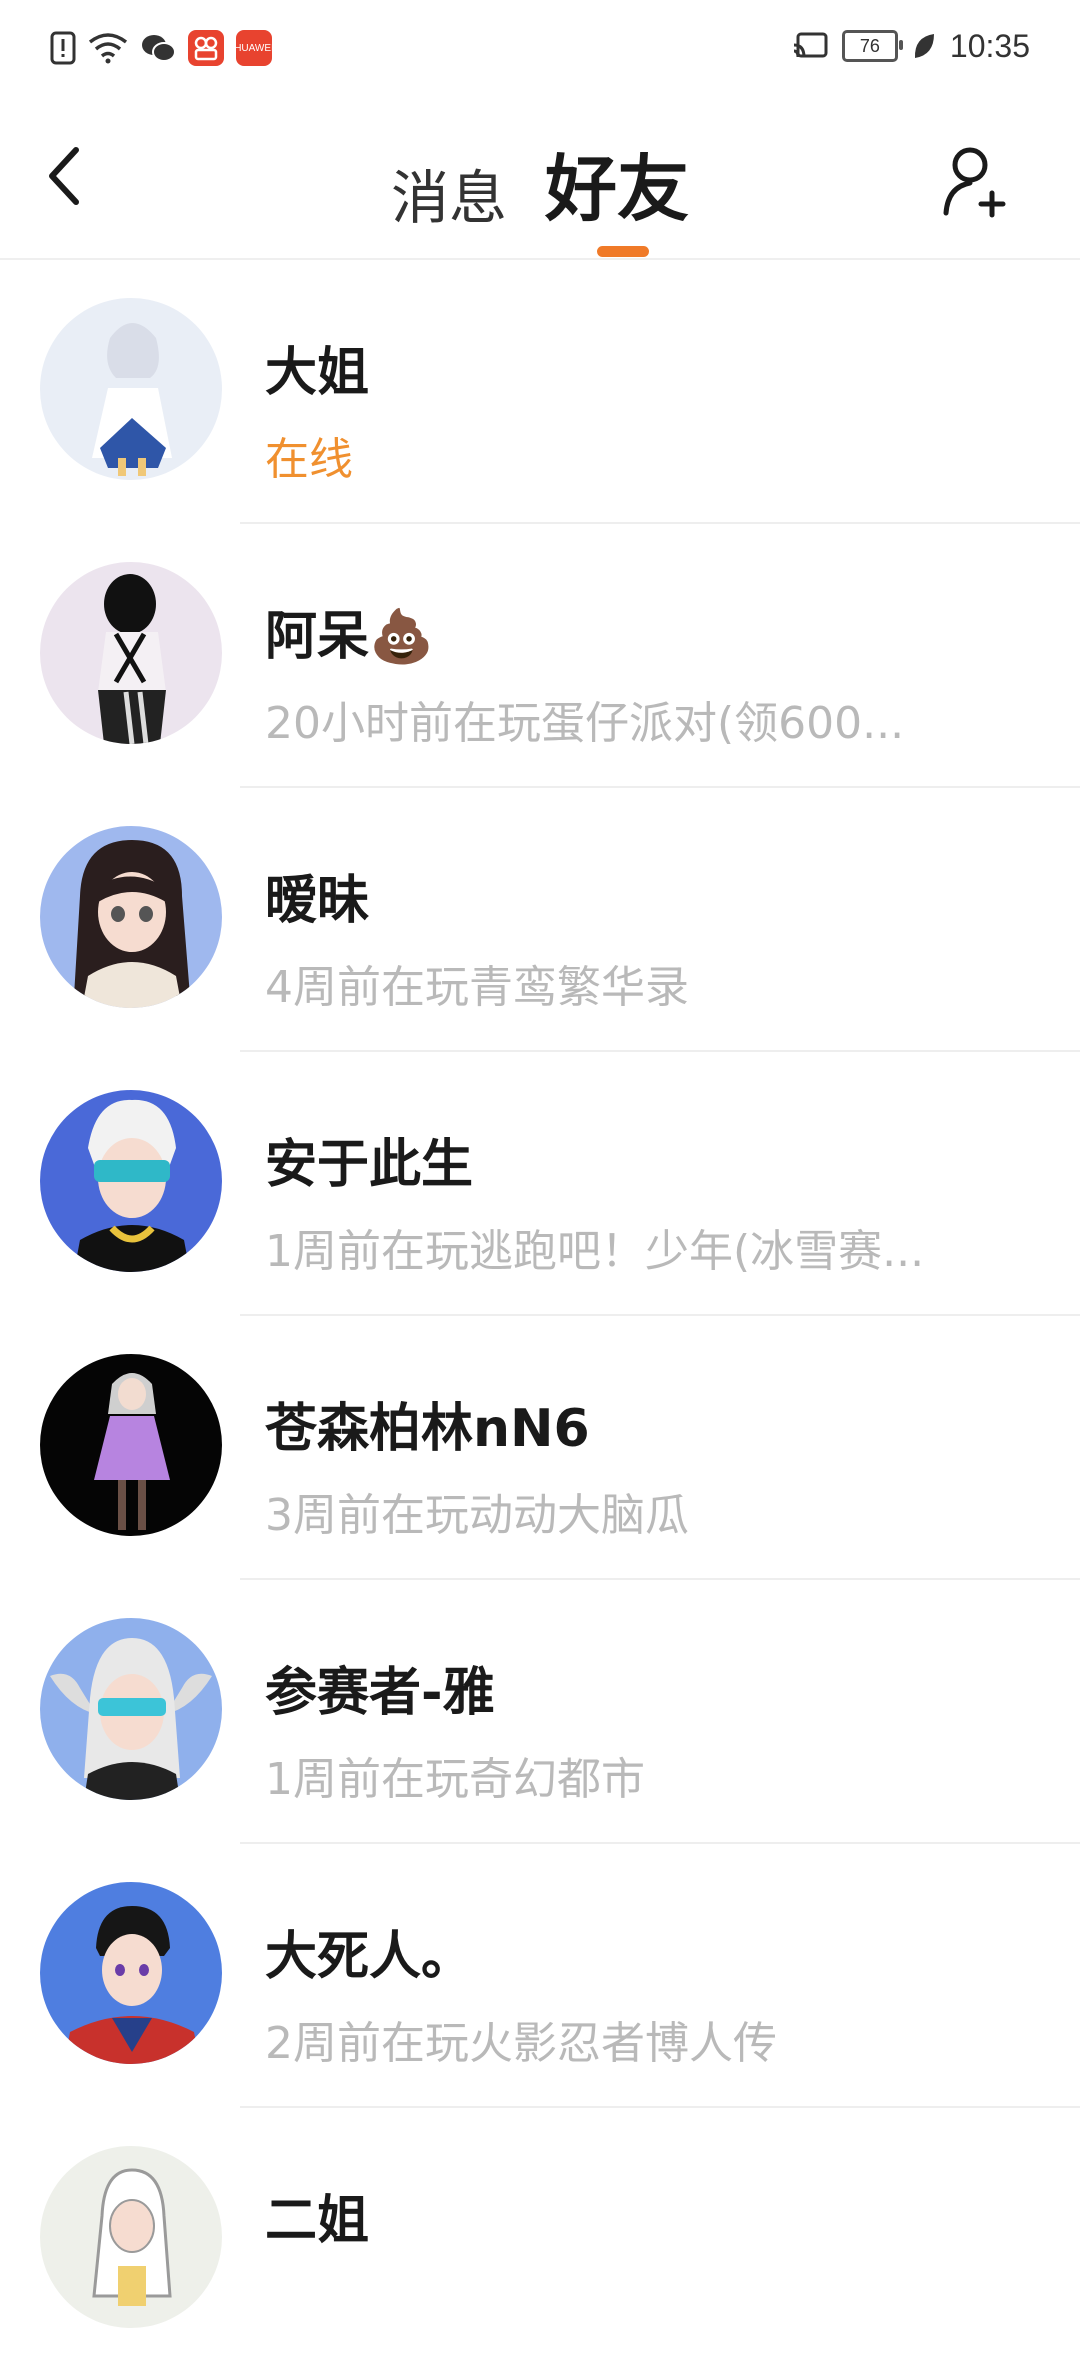  Describe the element at coordinates (380, 1693) in the screenshot. I see `friend-name: 参赛者-雅` at that location.